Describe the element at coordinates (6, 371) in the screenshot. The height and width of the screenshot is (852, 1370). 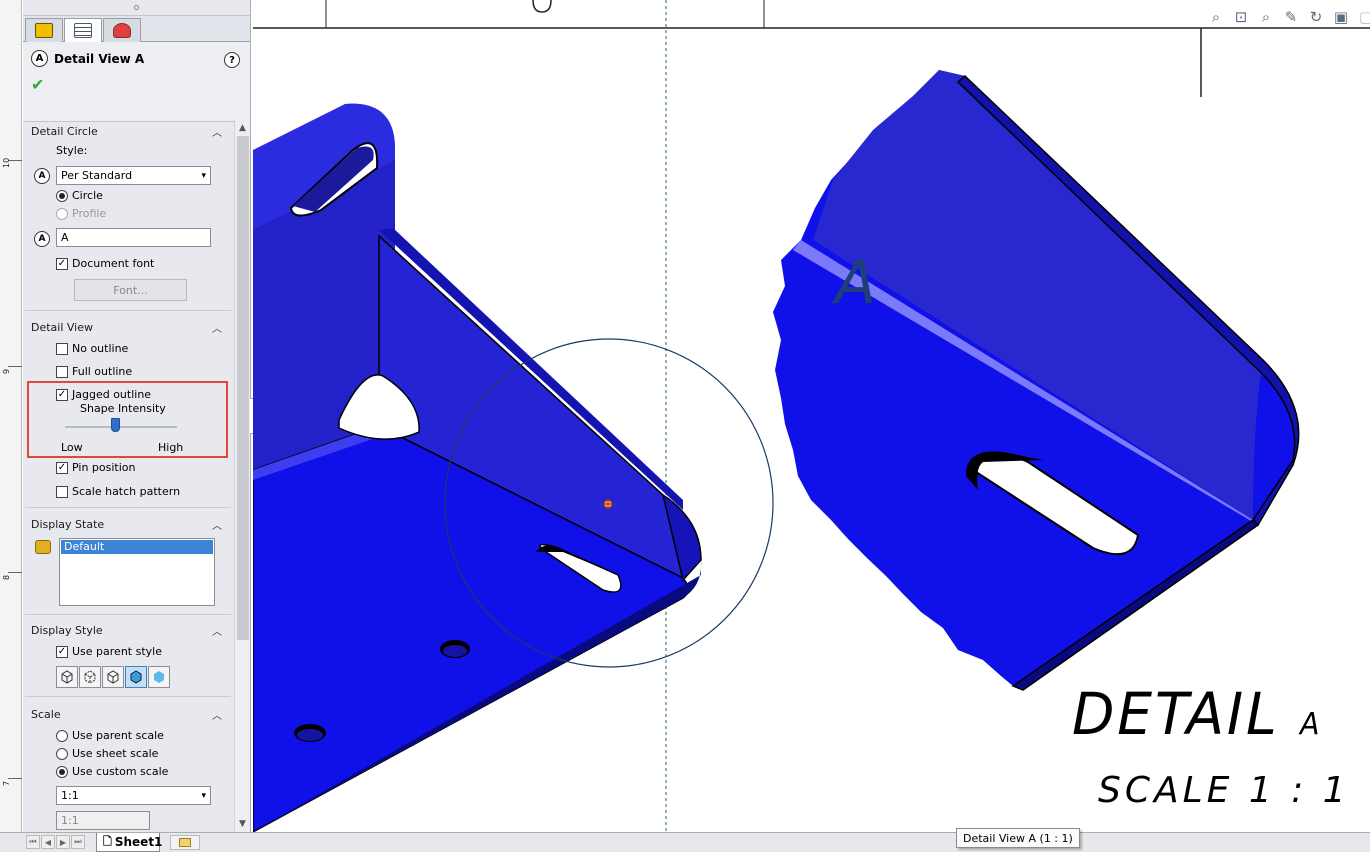
I see `ruler-label: 9` at that location.